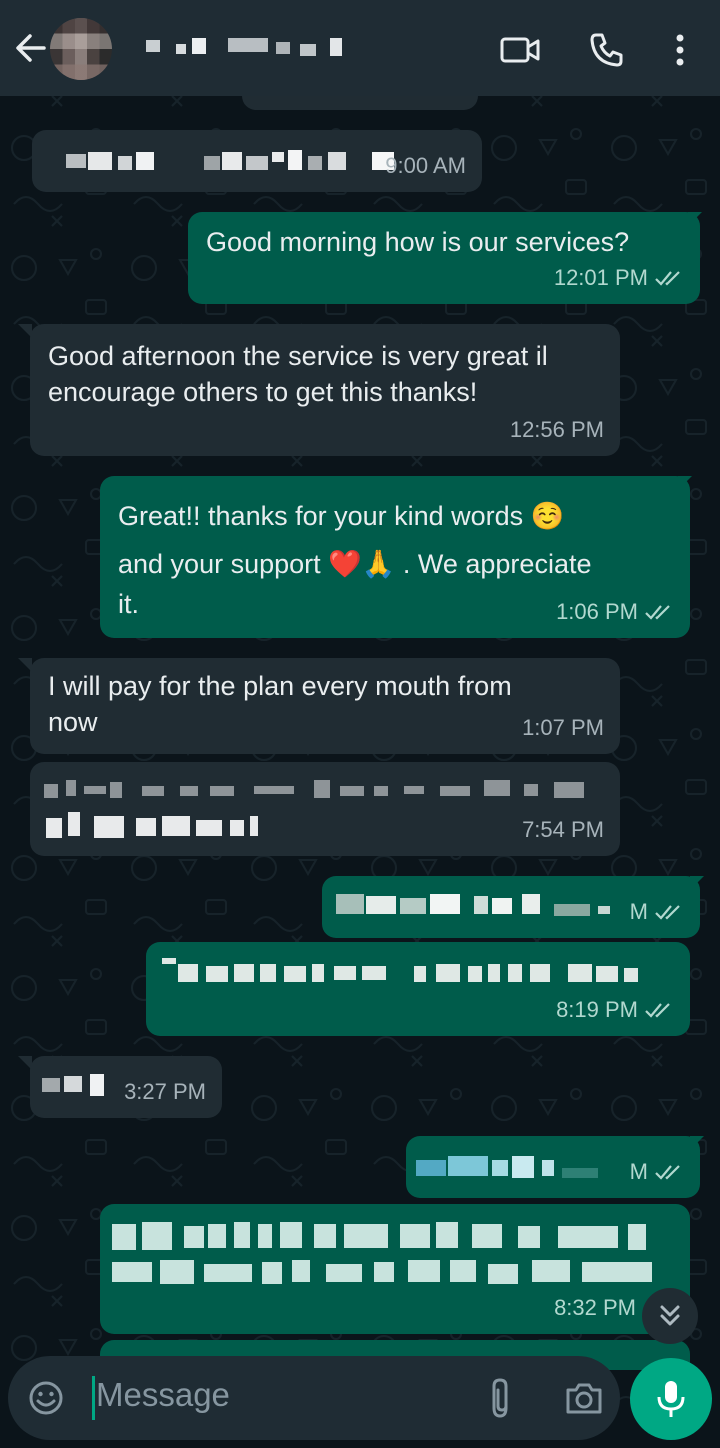  I want to click on message-time: 12:56 PM, so click(556, 429).